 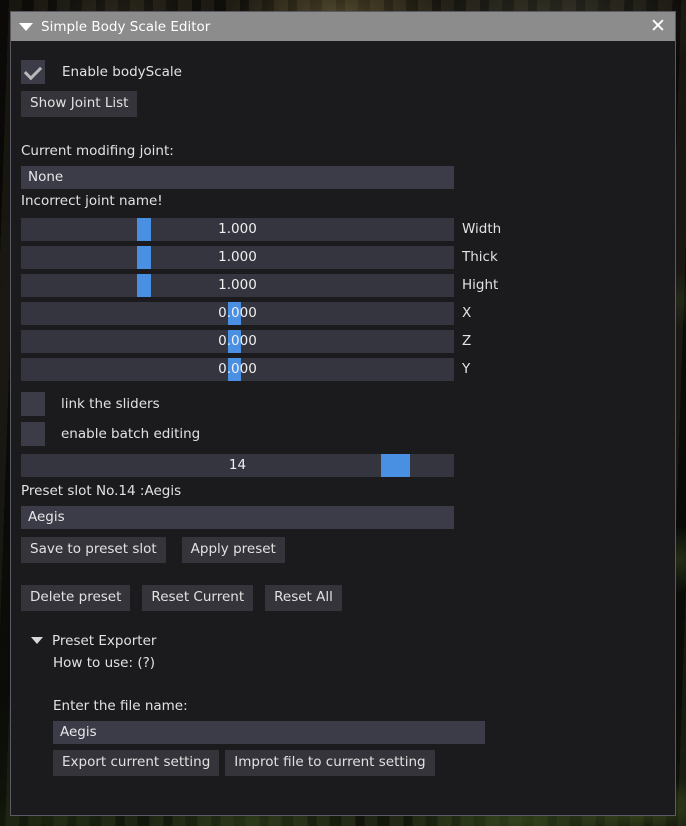 I want to click on link-sliders-label: link the sliders, so click(x=110, y=403).